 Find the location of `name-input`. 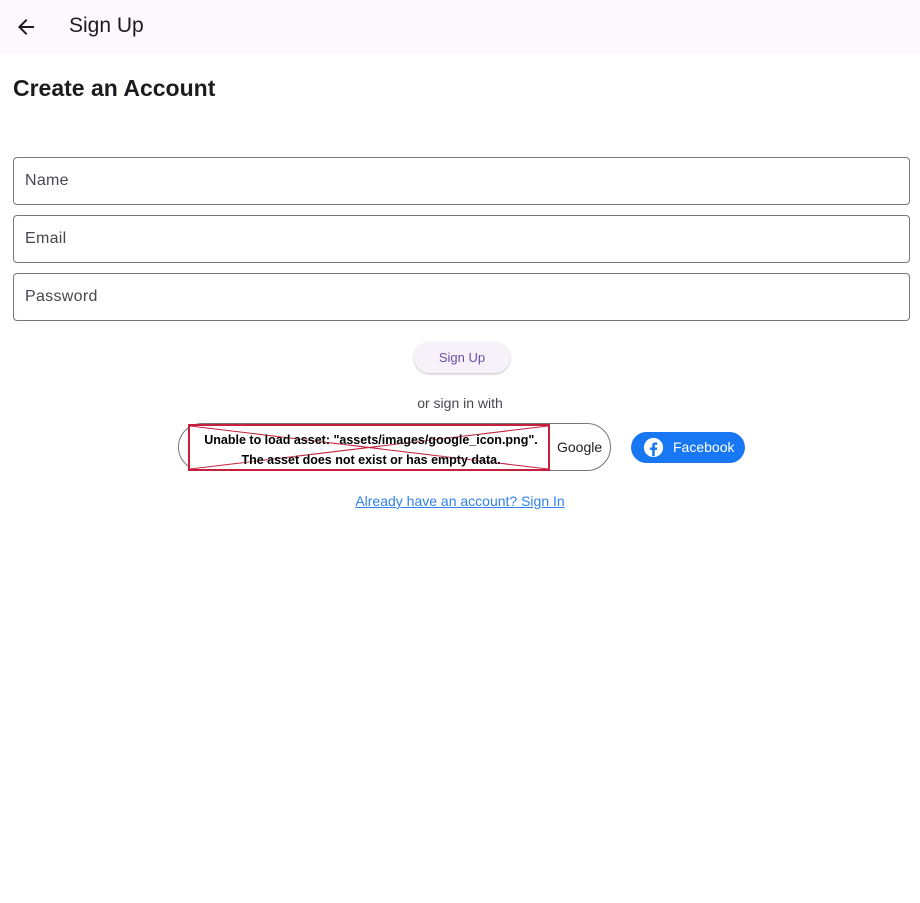

name-input is located at coordinates (461, 181).